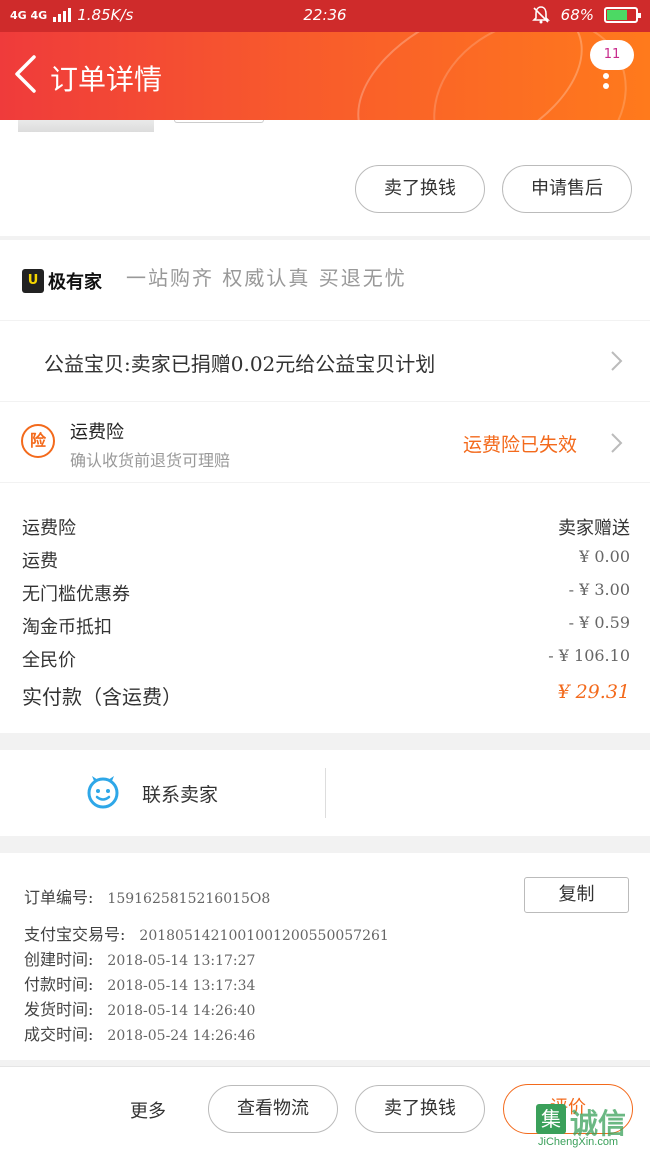 This screenshot has height=1155, width=650. Describe the element at coordinates (604, 556) in the screenshot. I see `fee-value: ¥ 0.00` at that location.